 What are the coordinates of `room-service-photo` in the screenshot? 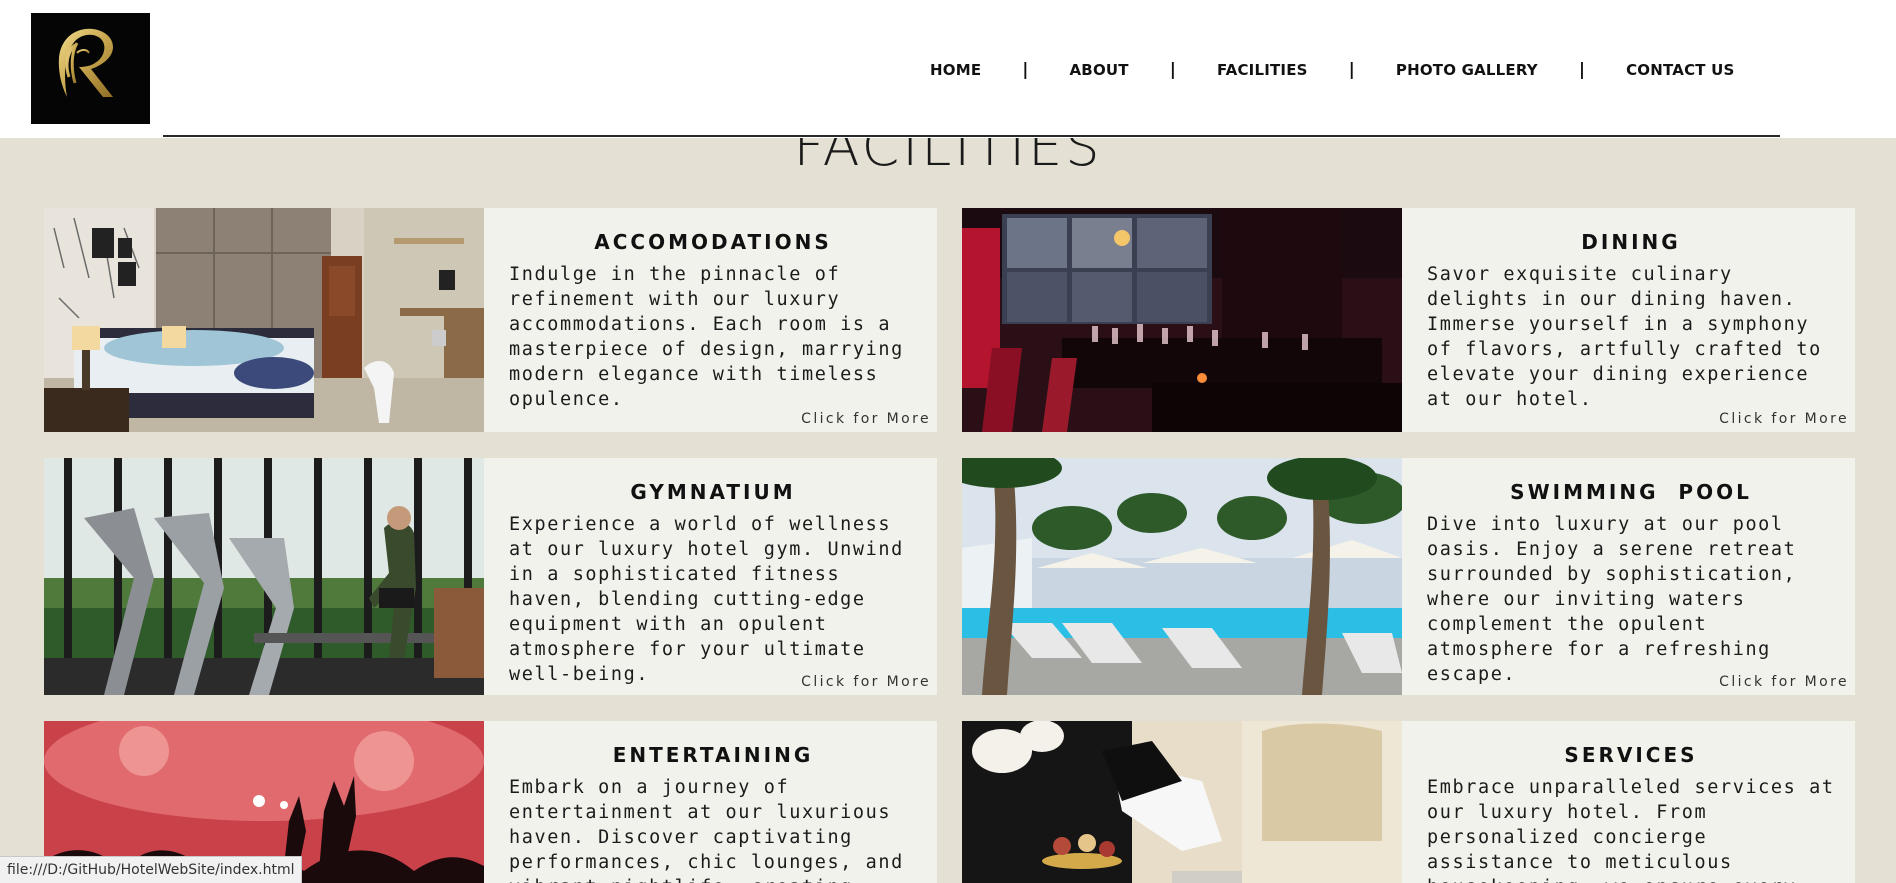 It's located at (1182, 802).